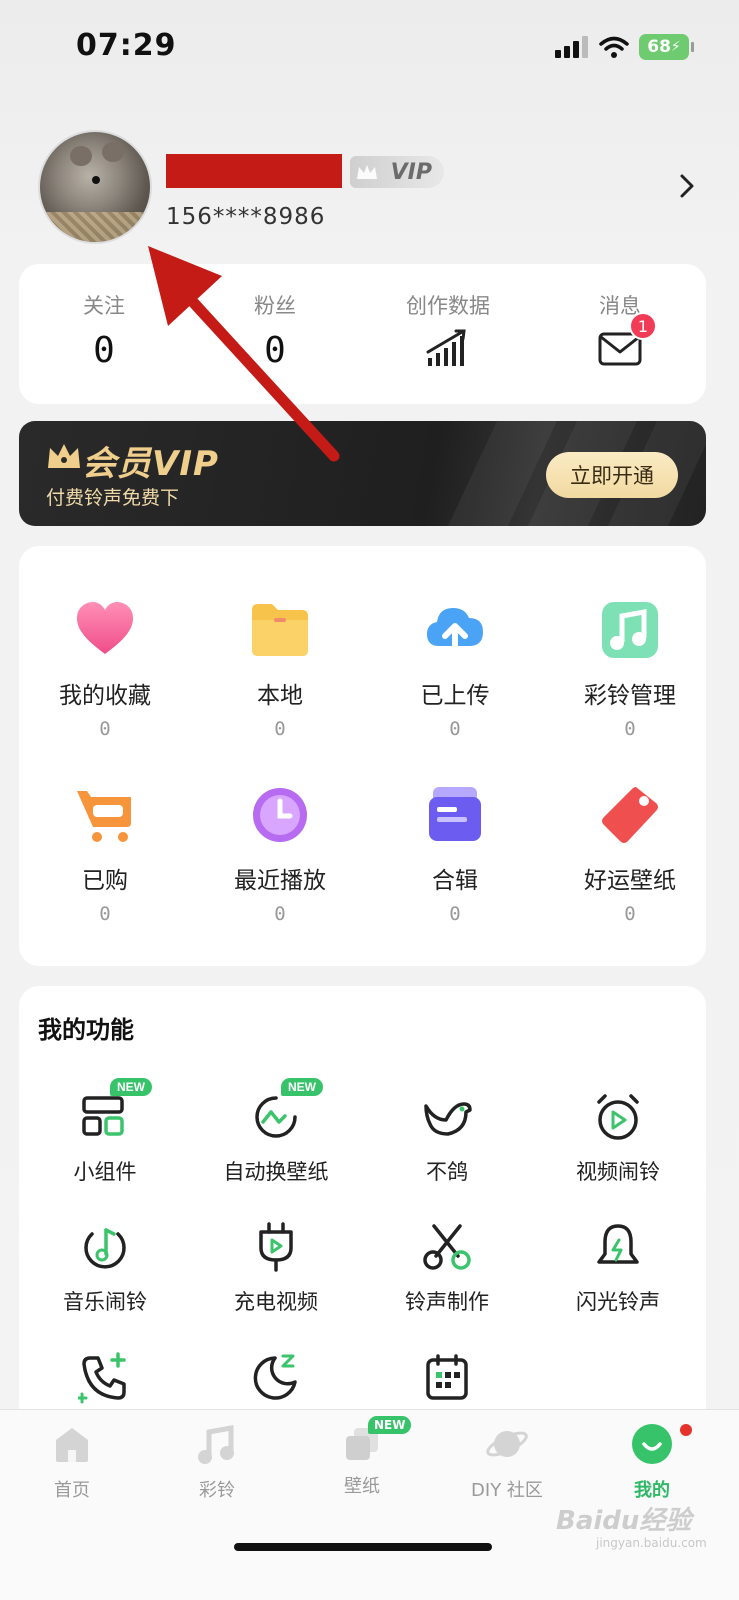 This screenshot has width=739, height=1600. Describe the element at coordinates (446, 347) in the screenshot. I see `chart-icon` at that location.